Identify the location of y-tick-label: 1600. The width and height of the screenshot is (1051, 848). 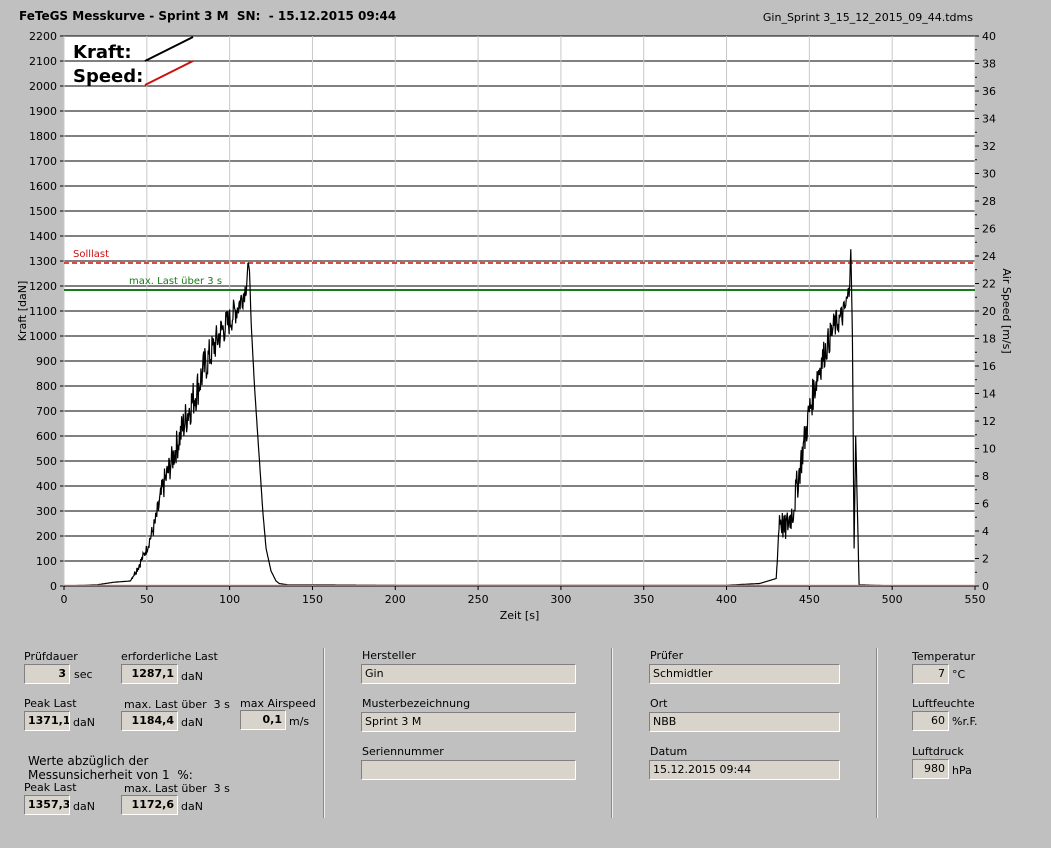
(43, 186).